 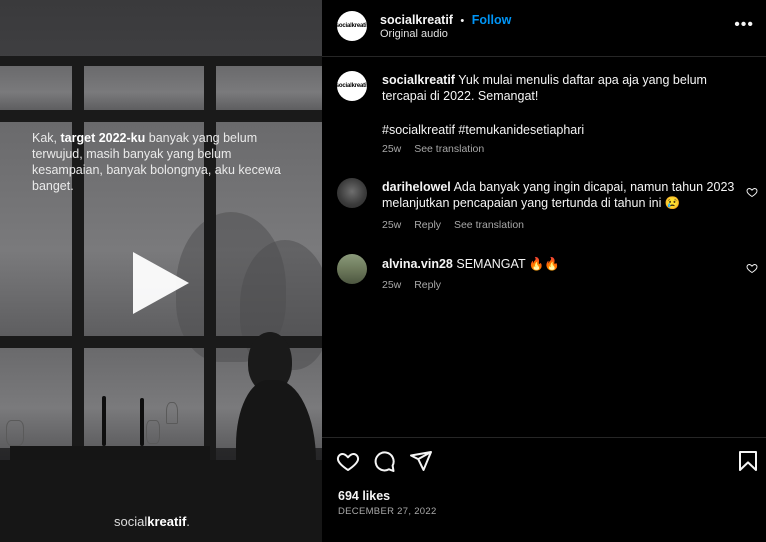 I want to click on post-date: DECEMBER 27, 2022, so click(x=387, y=511).